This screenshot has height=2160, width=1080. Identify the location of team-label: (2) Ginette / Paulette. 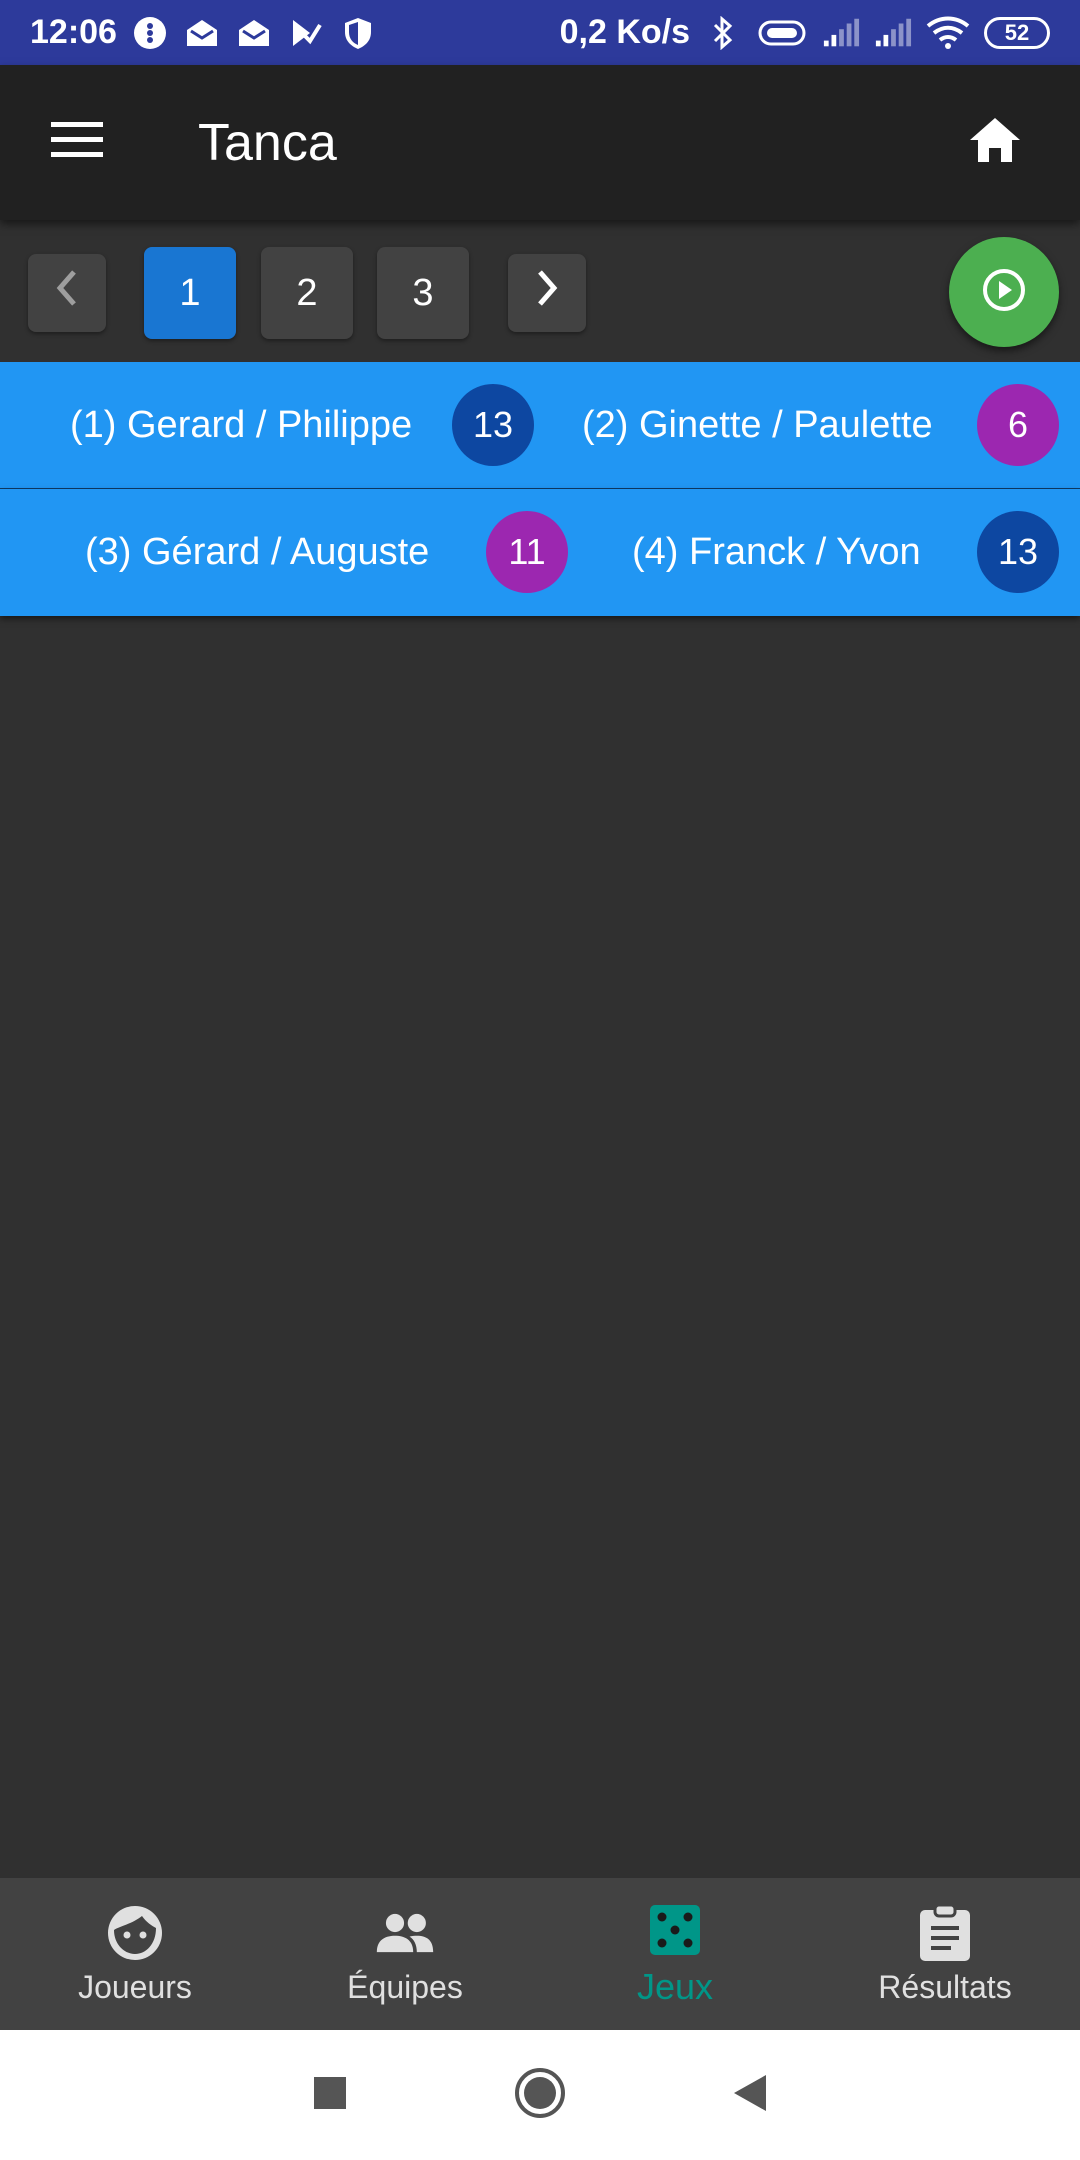
(757, 425).